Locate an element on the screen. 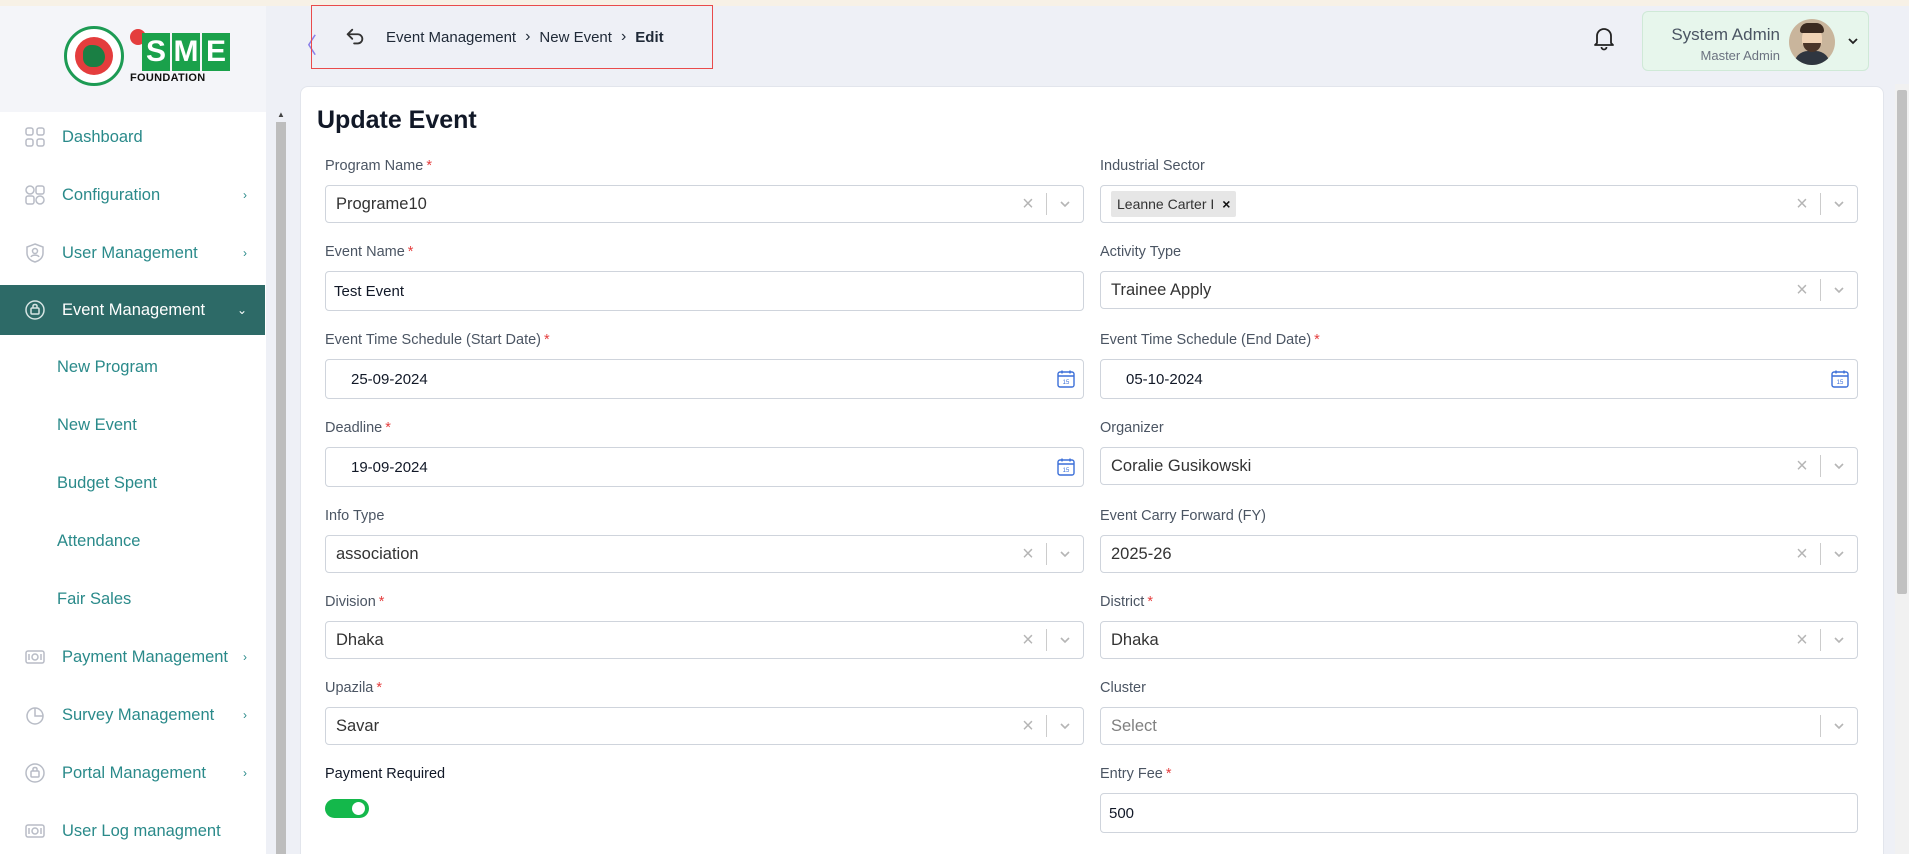 Image resolution: width=1909 pixels, height=854 pixels. sidebar-item-user-management: User Management › is located at coordinates (132, 253).